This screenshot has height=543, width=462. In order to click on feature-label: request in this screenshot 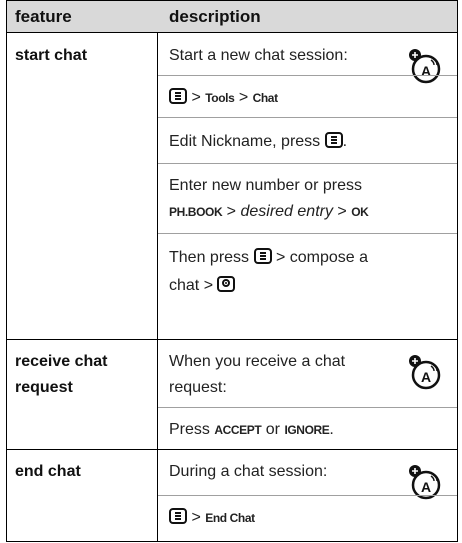, I will do `click(44, 387)`.